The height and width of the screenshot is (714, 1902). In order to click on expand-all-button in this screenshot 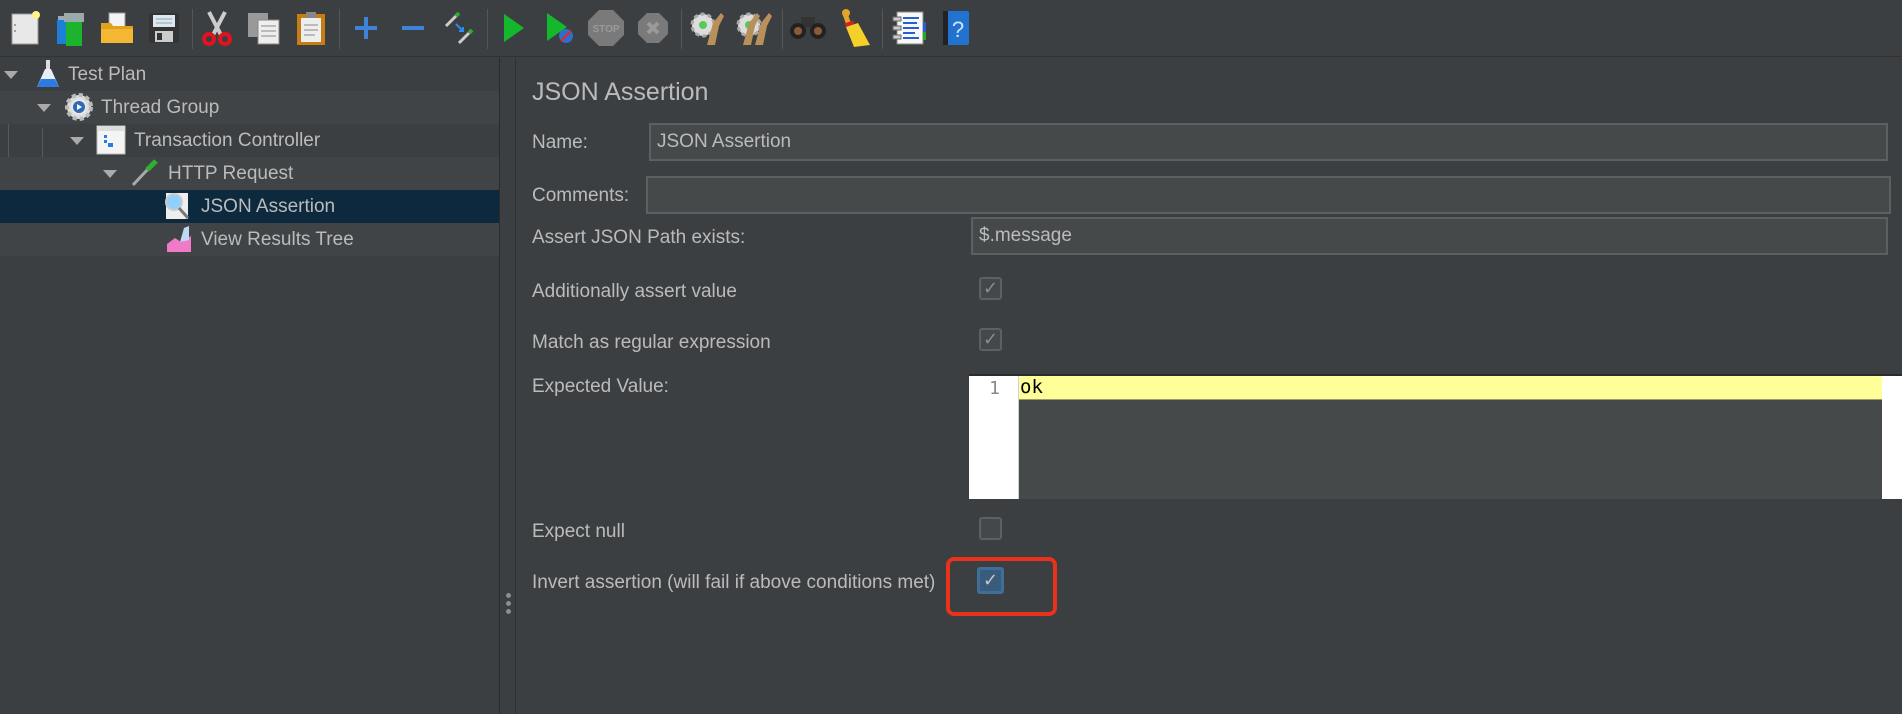, I will do `click(366, 28)`.